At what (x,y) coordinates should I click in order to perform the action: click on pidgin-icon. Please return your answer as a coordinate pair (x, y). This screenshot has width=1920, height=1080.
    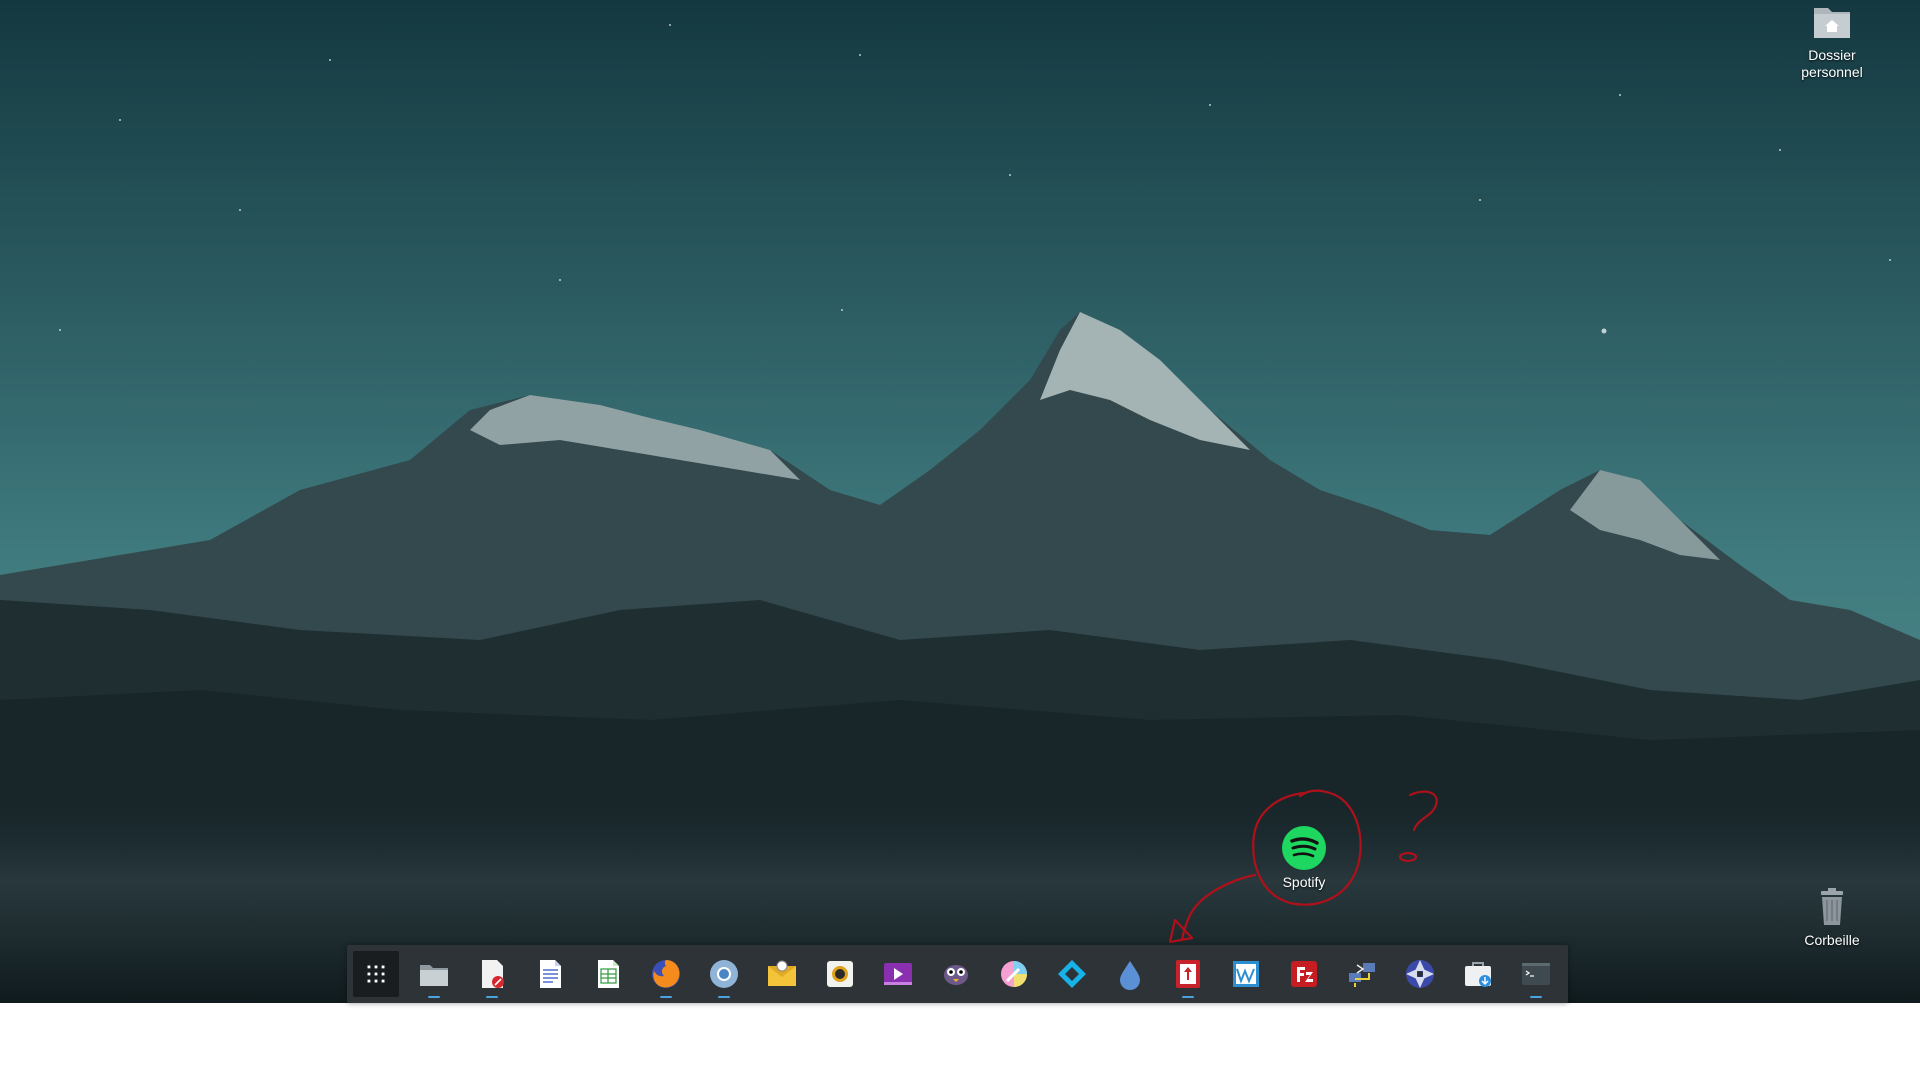
    Looking at the image, I should click on (956, 975).